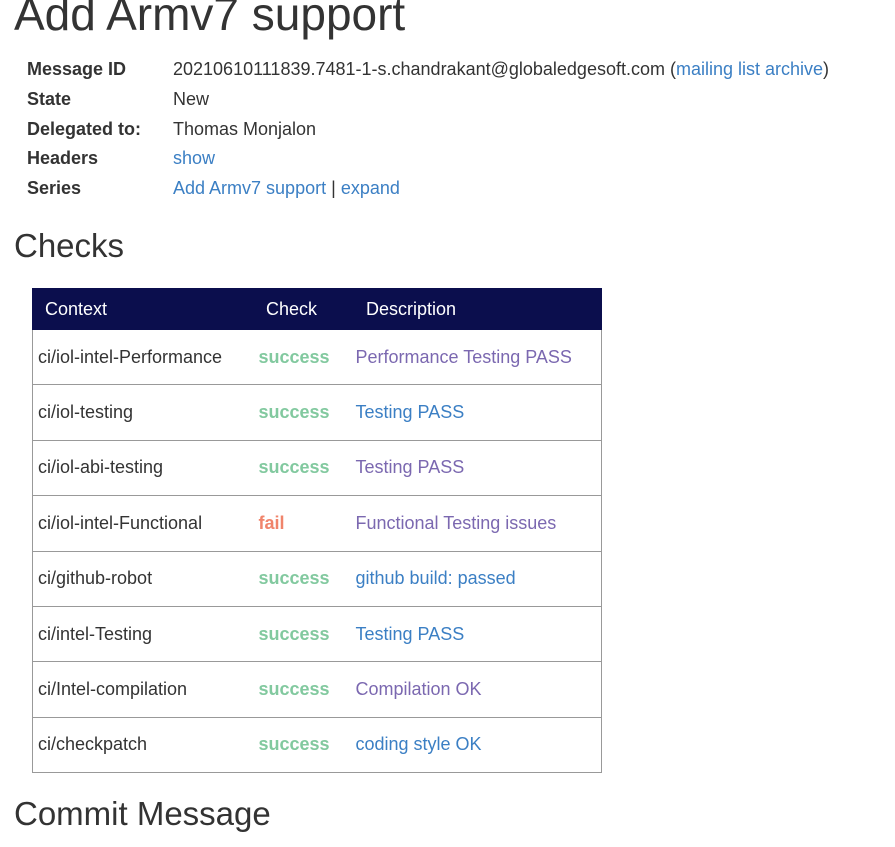  What do you see at coordinates (69, 245) in the screenshot?
I see `checks-heading: Checks` at bounding box center [69, 245].